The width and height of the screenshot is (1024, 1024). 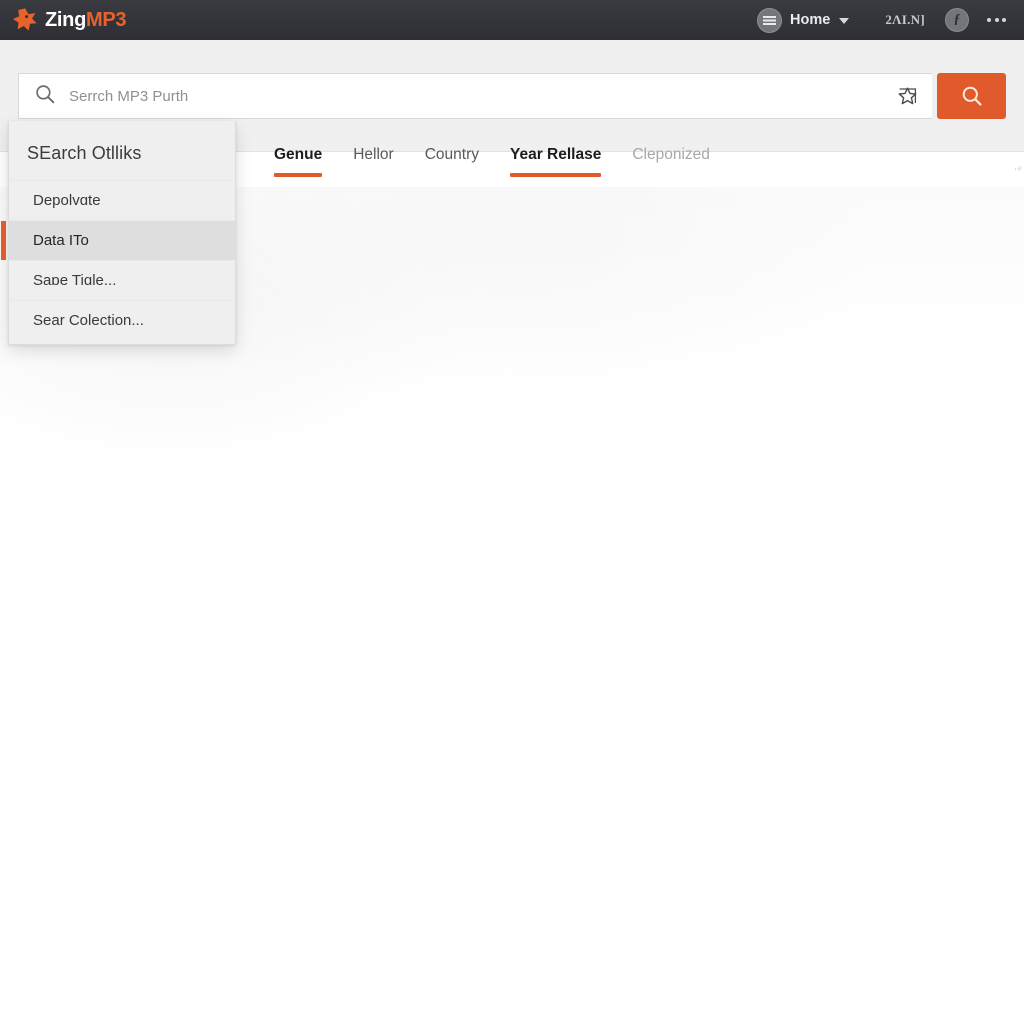 I want to click on search-icon, so click(x=45, y=96).